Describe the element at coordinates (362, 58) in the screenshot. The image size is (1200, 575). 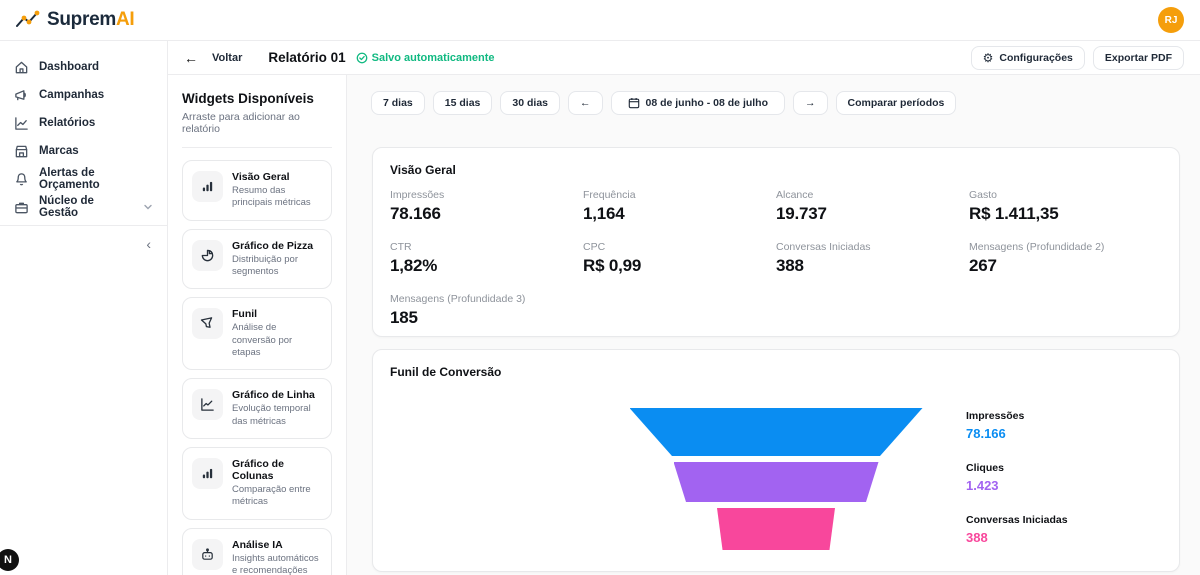
I see `check-circle-icon` at that location.